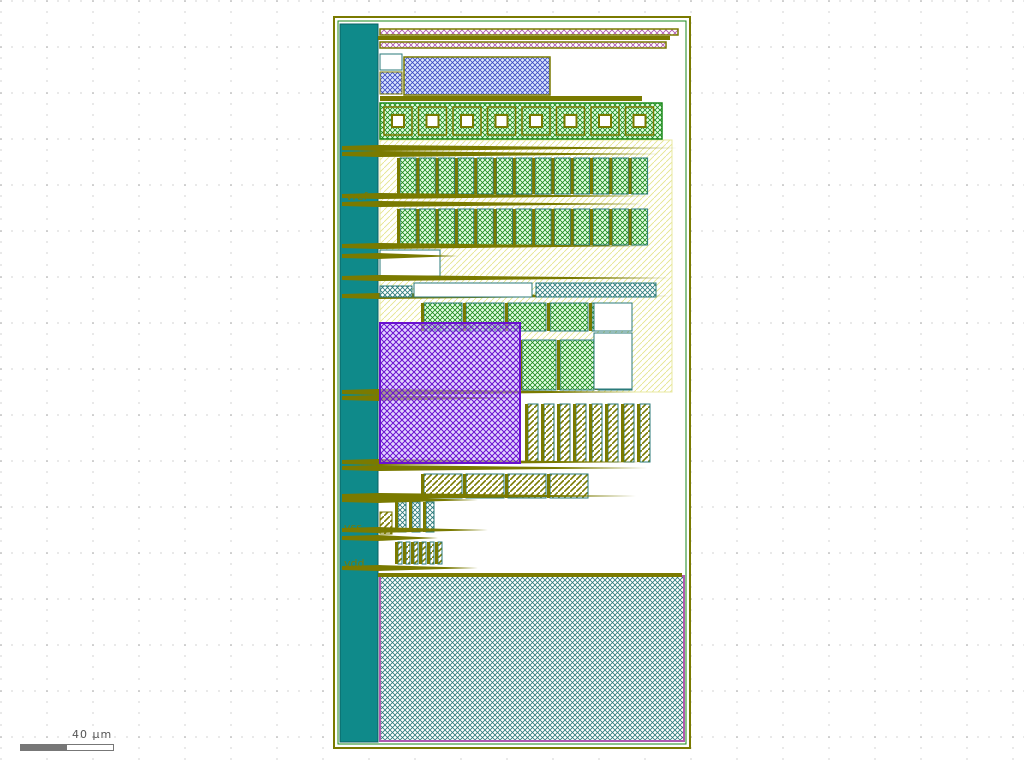 The width and height of the screenshot is (1024, 768). I want to click on bottom-capacitor, so click(532, 658).